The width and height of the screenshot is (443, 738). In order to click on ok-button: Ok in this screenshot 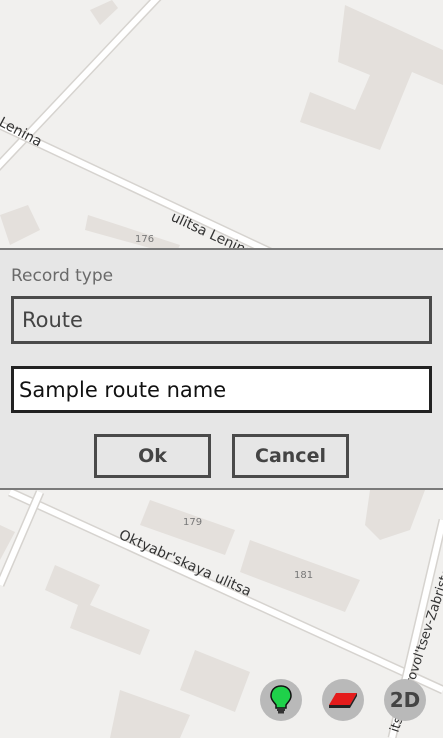, I will do `click(152, 456)`.